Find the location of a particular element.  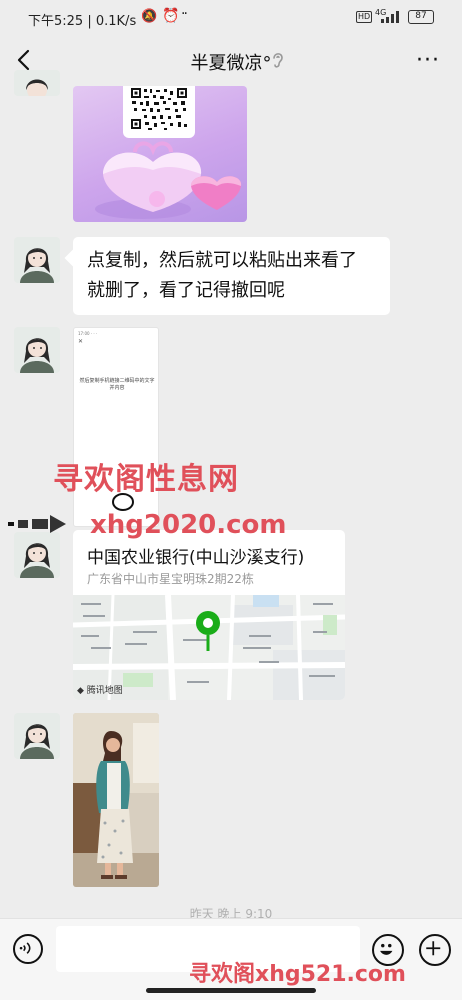

screenshot-close-icon: ✕ is located at coordinates (81, 341).